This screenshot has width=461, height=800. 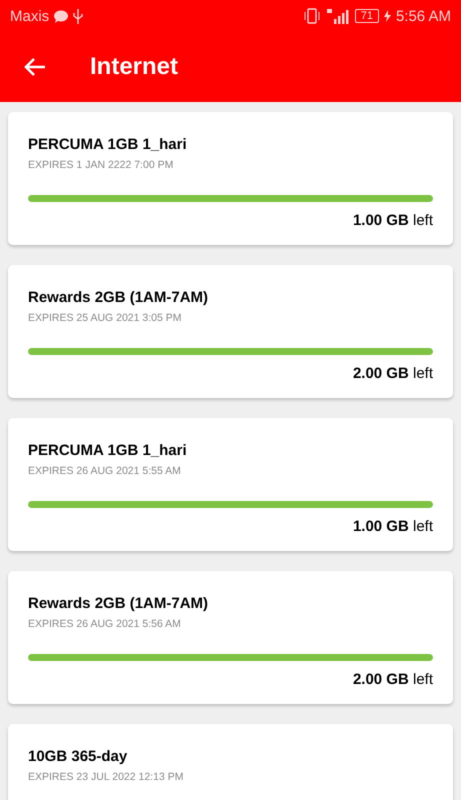 I want to click on vibrate-icon, so click(x=311, y=16).